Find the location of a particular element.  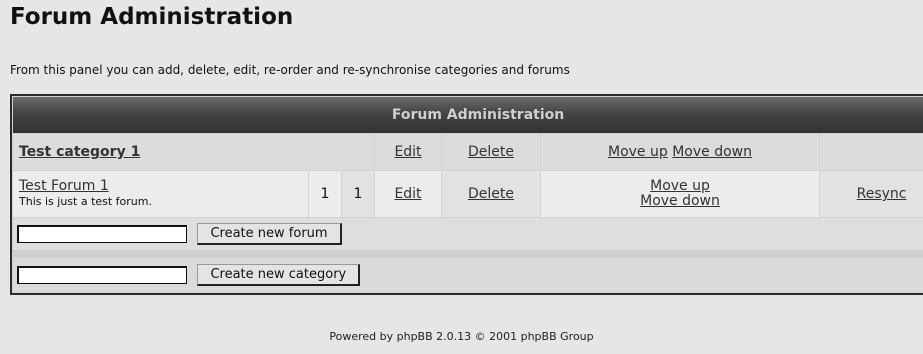

forum-name-link: Test Forum 1 is located at coordinates (64, 186).